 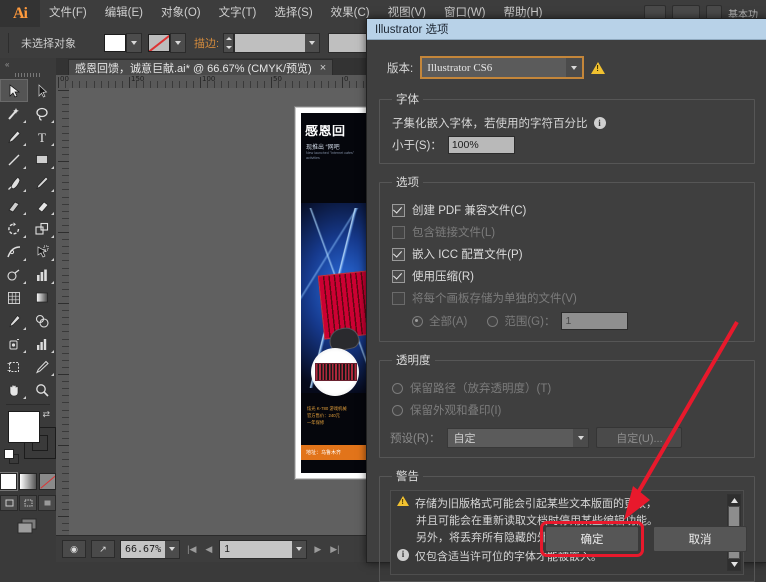 What do you see at coordinates (191, 549) in the screenshot?
I see `first-artboard-button: |◀` at bounding box center [191, 549].